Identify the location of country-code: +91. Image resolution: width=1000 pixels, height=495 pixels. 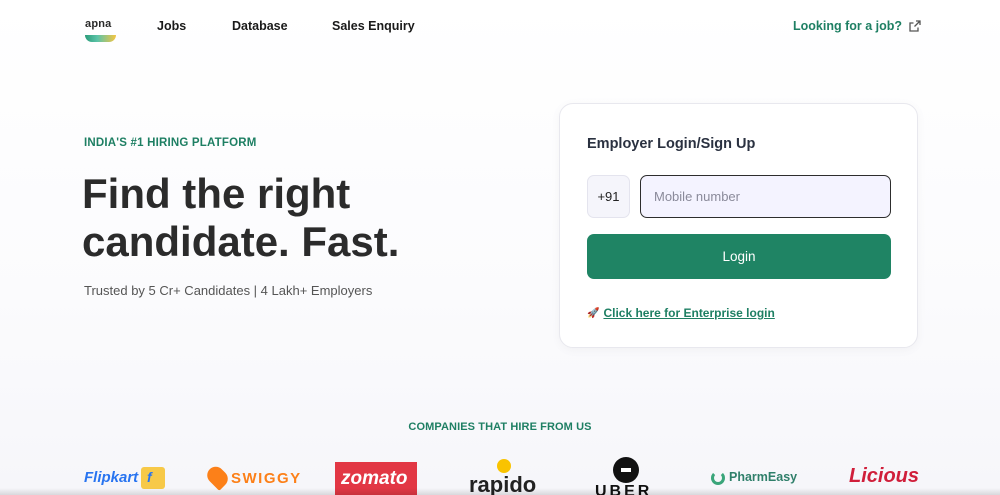
(608, 196).